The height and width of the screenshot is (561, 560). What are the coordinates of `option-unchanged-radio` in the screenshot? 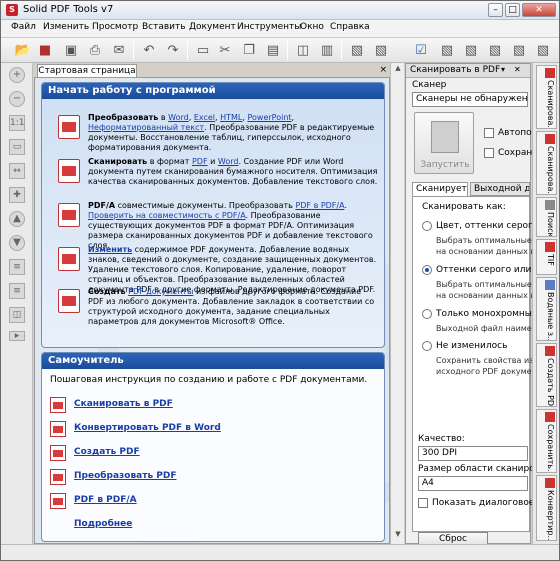 It's located at (427, 346).